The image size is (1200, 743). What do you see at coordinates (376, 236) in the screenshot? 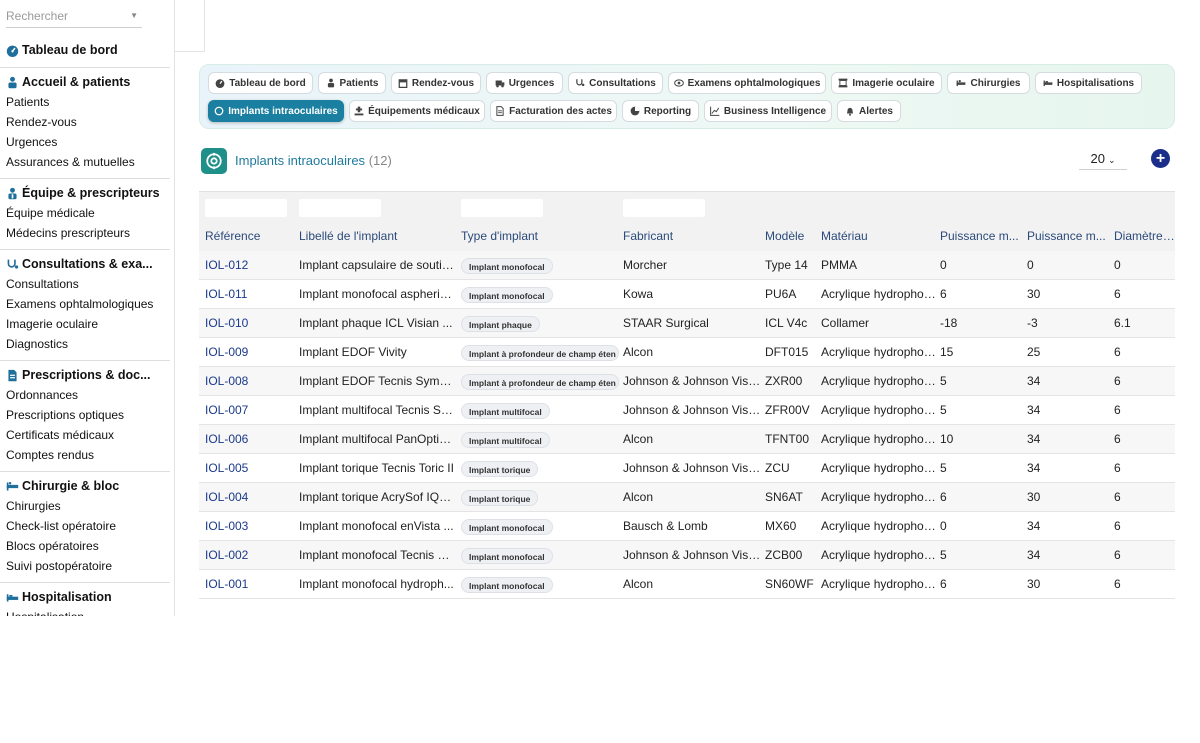
I see `column-header-libelle: Libellé de l'implant` at bounding box center [376, 236].